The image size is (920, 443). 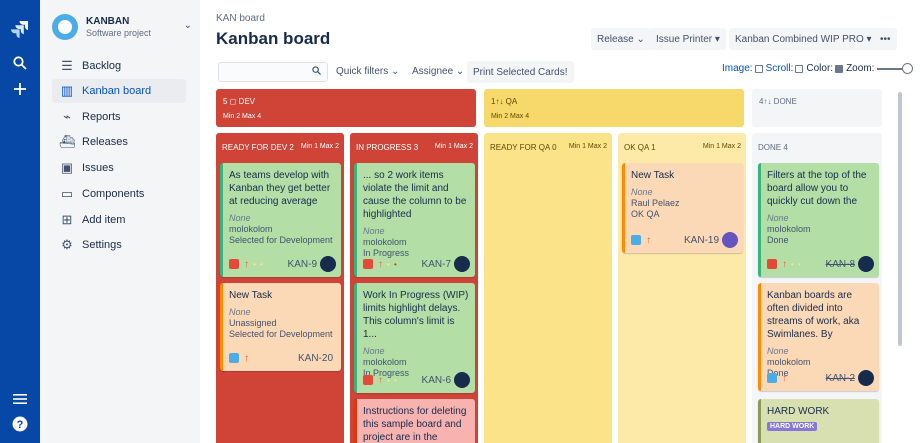 What do you see at coordinates (900, 219) in the screenshot?
I see `board-scrollbar` at bounding box center [900, 219].